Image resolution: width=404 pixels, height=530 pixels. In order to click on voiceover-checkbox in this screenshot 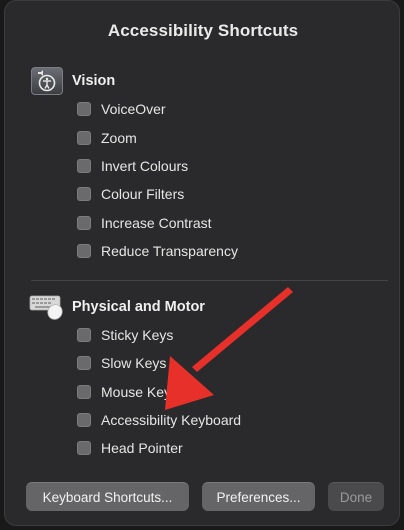, I will do `click(84, 109)`.